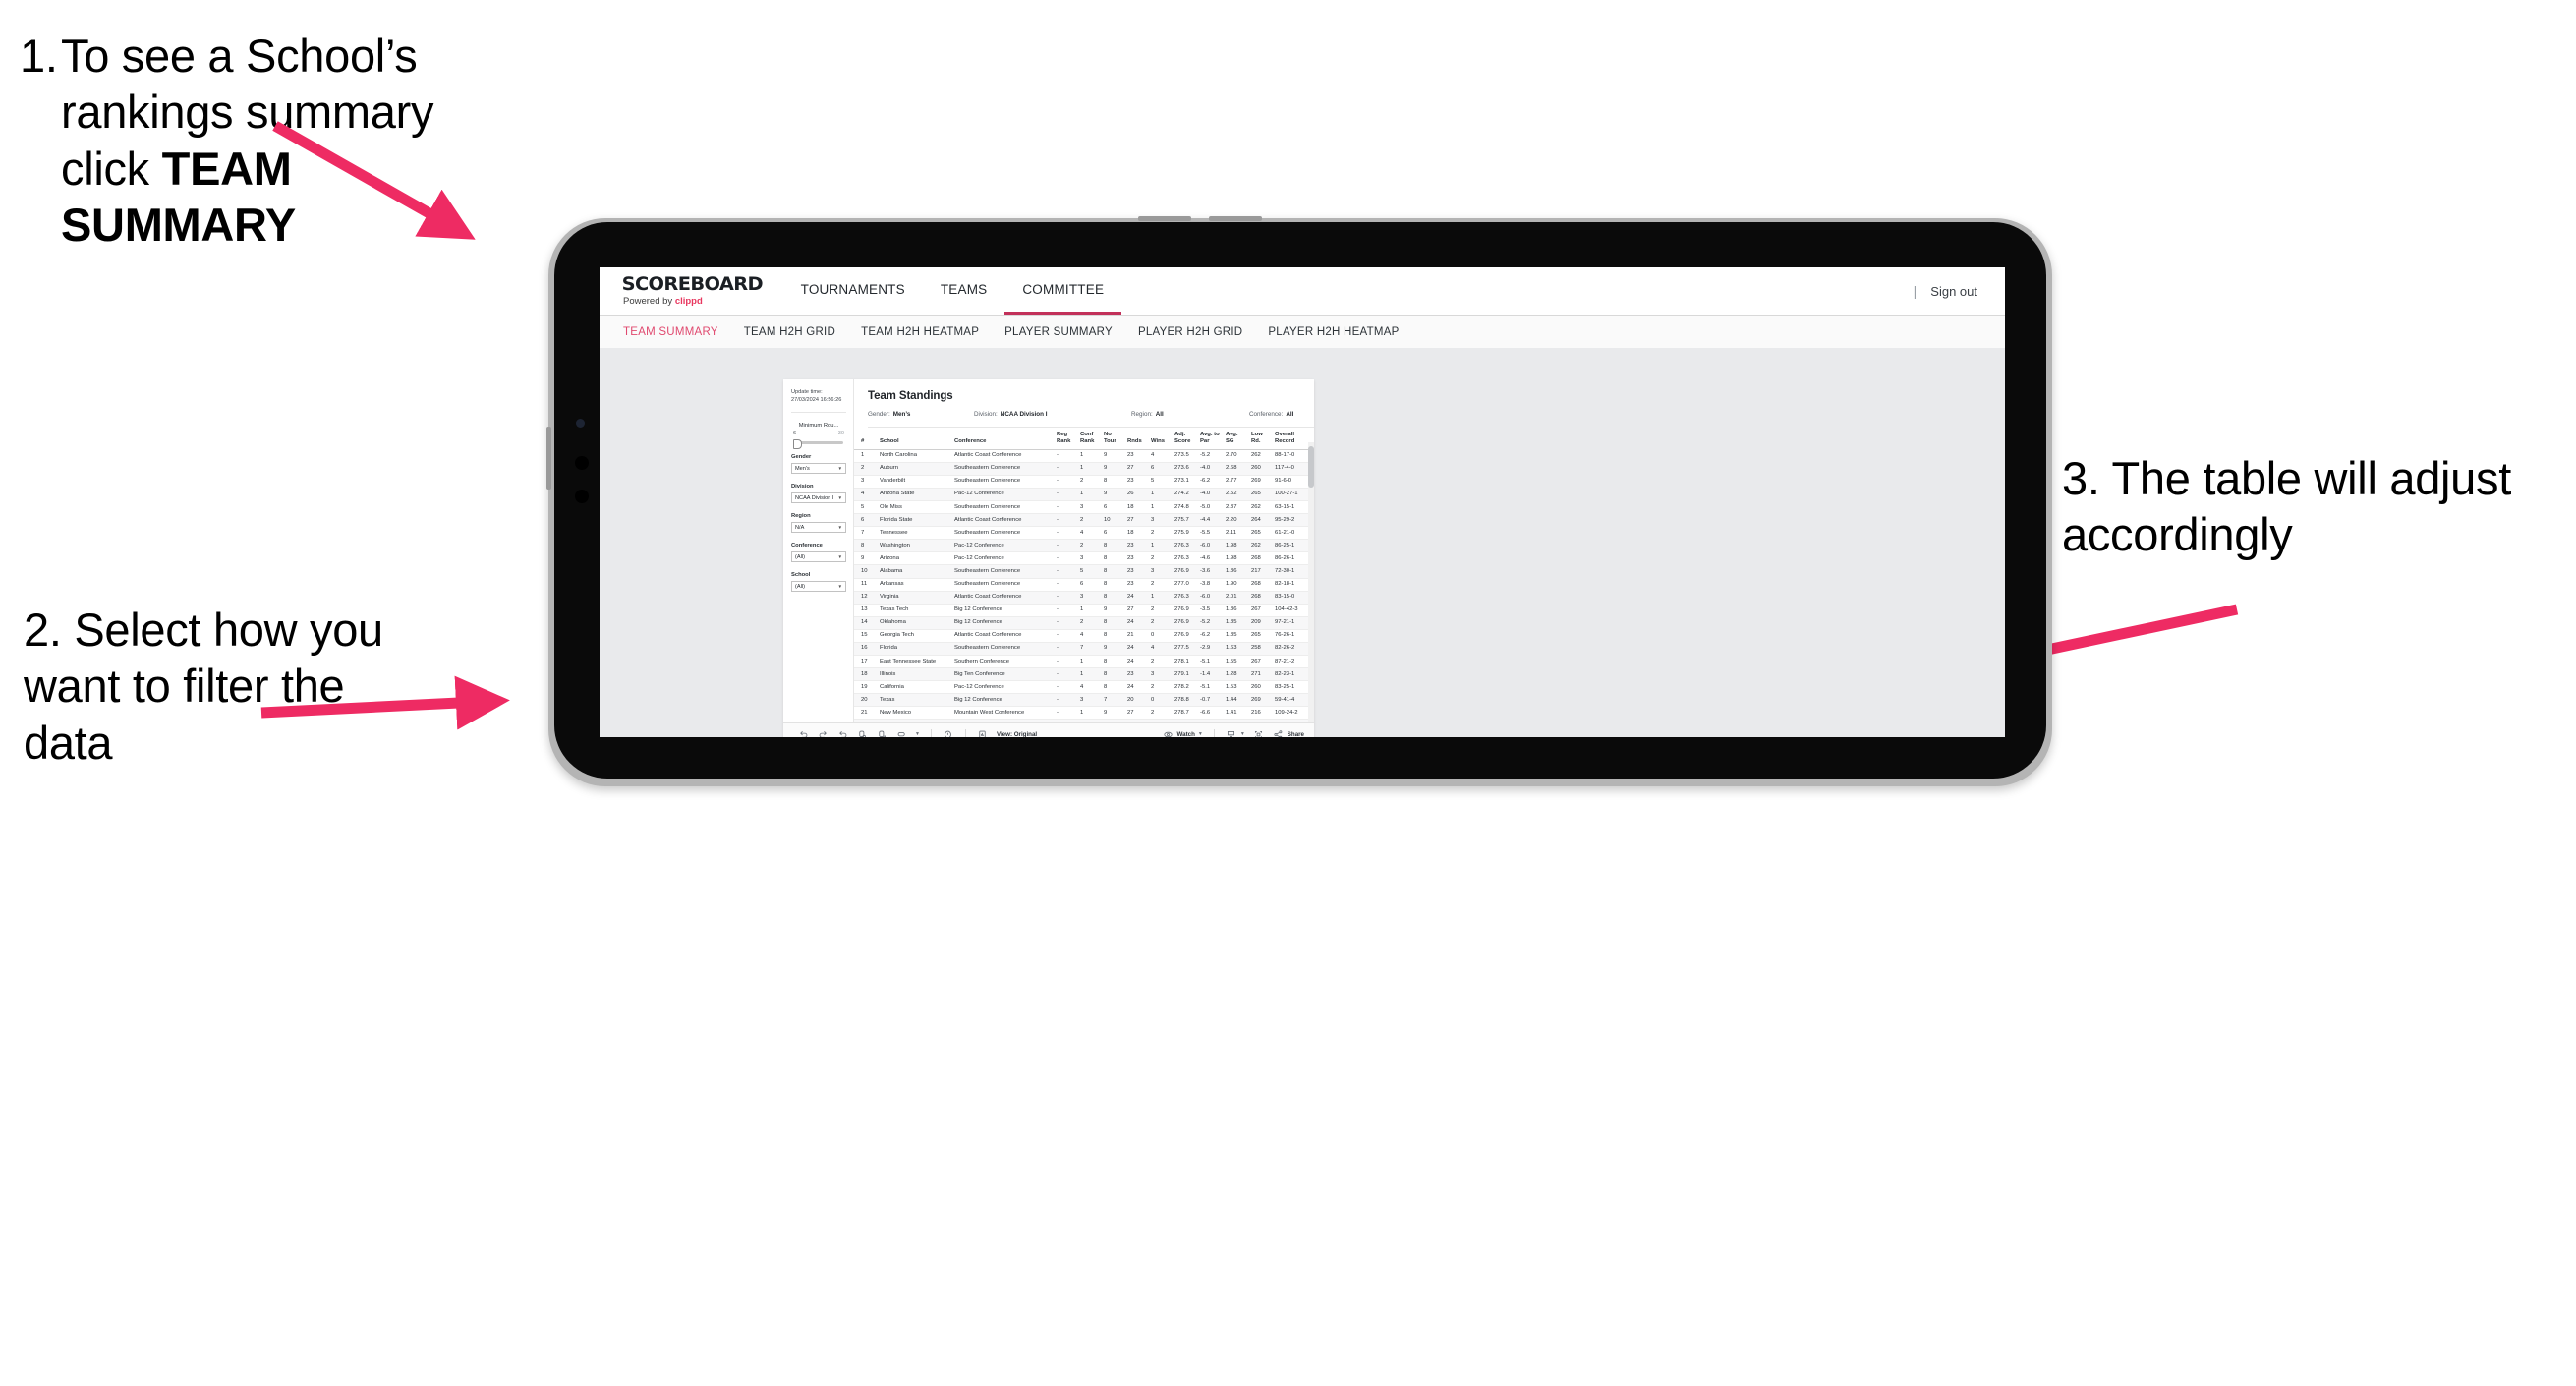 This screenshot has width=2576, height=1386. What do you see at coordinates (1236, 733) in the screenshot?
I see `download-button: ▼` at bounding box center [1236, 733].